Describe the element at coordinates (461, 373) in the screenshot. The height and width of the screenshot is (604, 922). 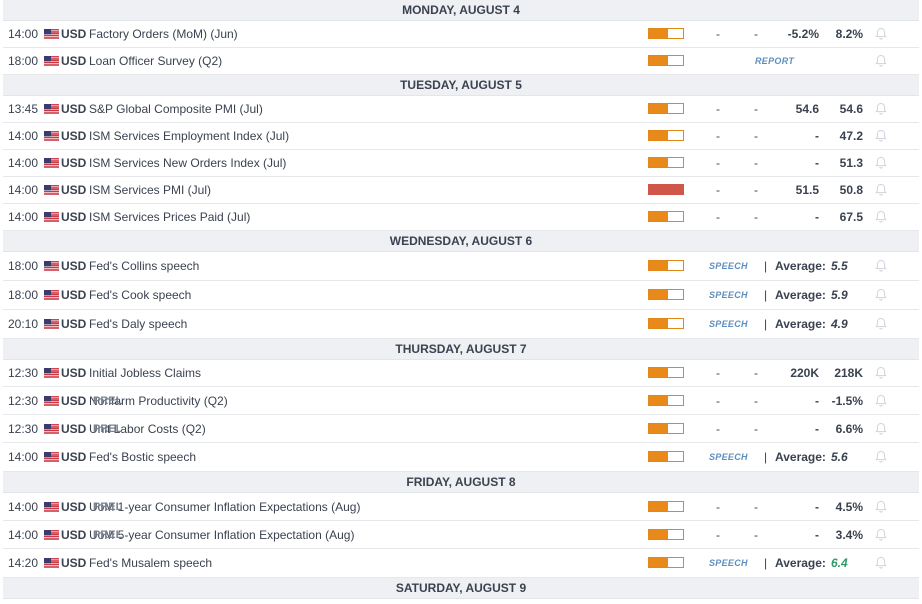
I see `event-row: 12:30 USD Initial Jobless Claims - -220K 218K` at that location.